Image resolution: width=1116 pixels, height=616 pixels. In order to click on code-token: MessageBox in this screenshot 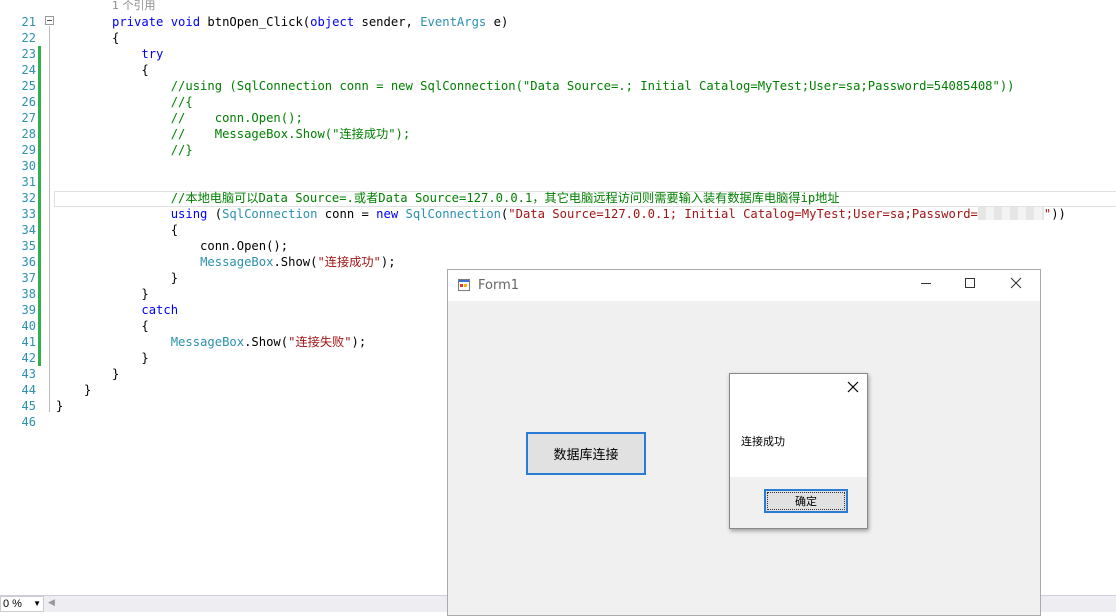, I will do `click(207, 342)`.